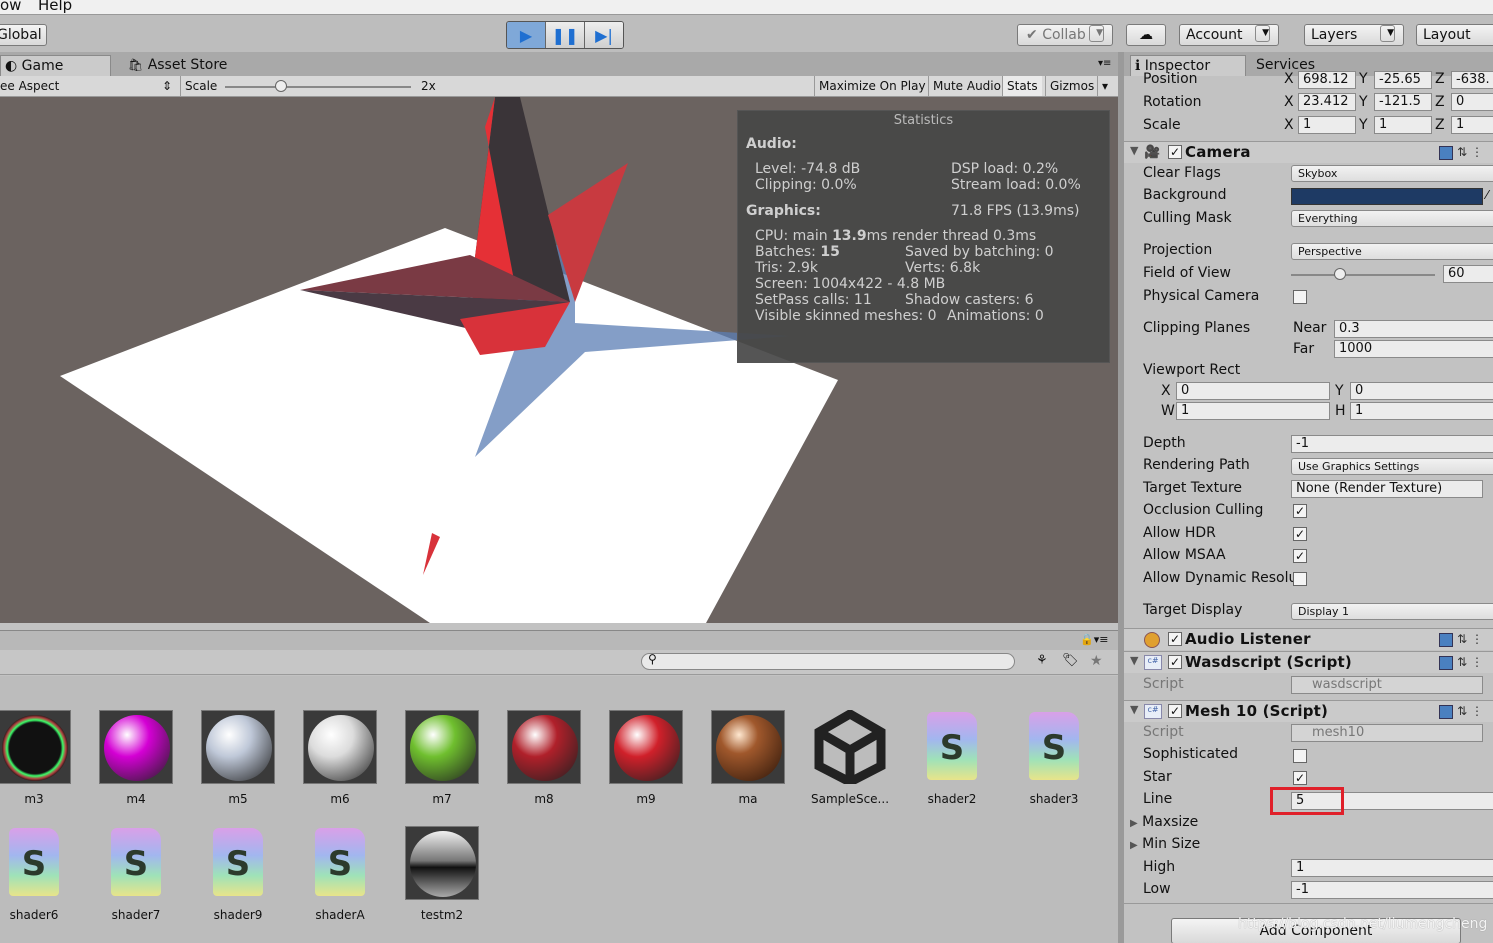 This screenshot has width=1493, height=943. Describe the element at coordinates (1054, 758) in the screenshot. I see `asset-item: Sshader3` at that location.